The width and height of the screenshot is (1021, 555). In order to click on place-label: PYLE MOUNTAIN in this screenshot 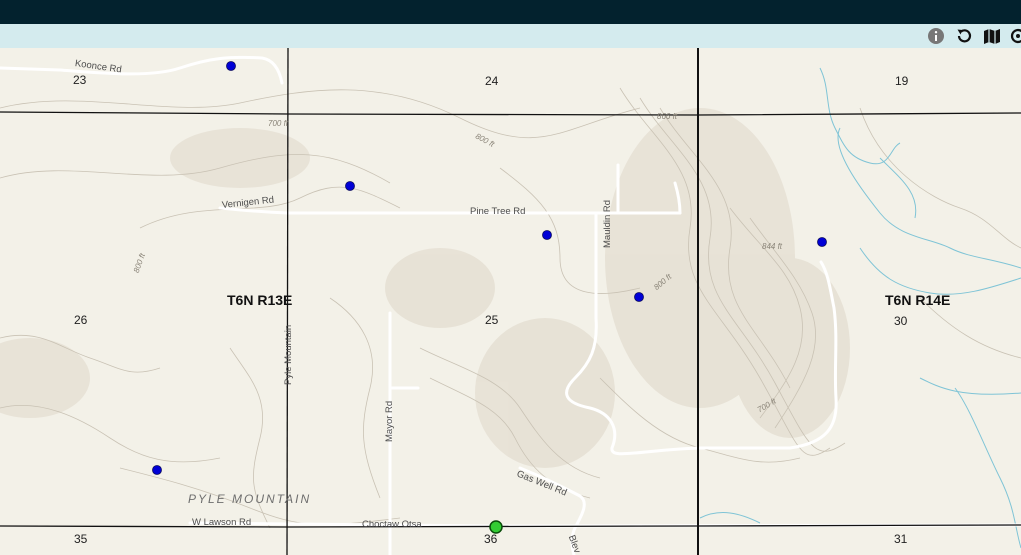, I will do `click(250, 499)`.